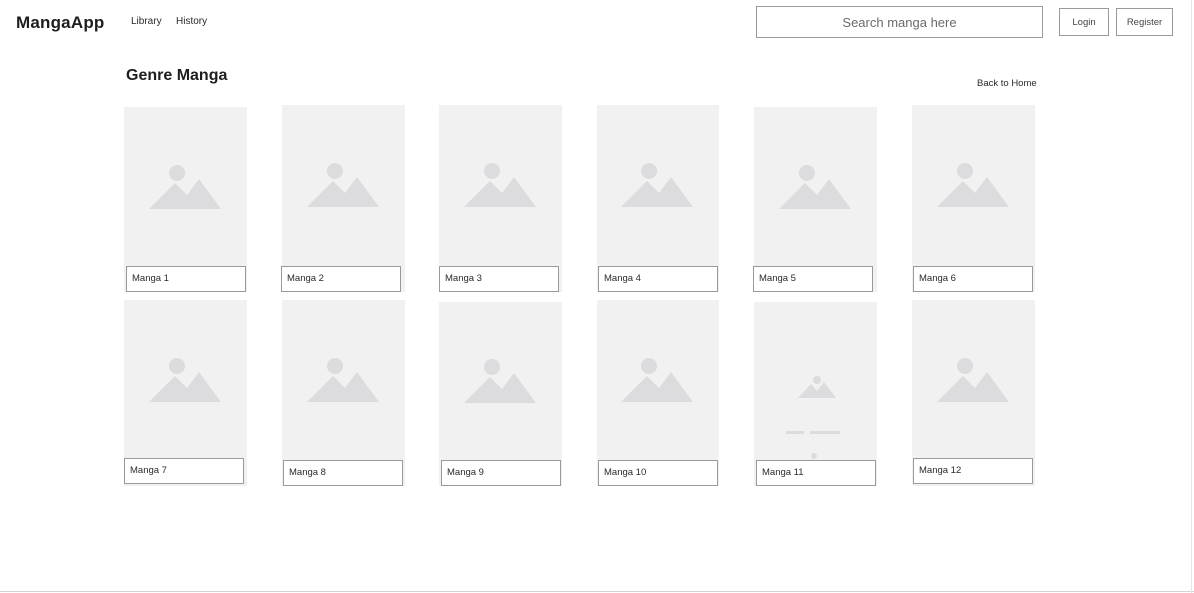  What do you see at coordinates (597, 591) in the screenshot?
I see `bottom-divider` at bounding box center [597, 591].